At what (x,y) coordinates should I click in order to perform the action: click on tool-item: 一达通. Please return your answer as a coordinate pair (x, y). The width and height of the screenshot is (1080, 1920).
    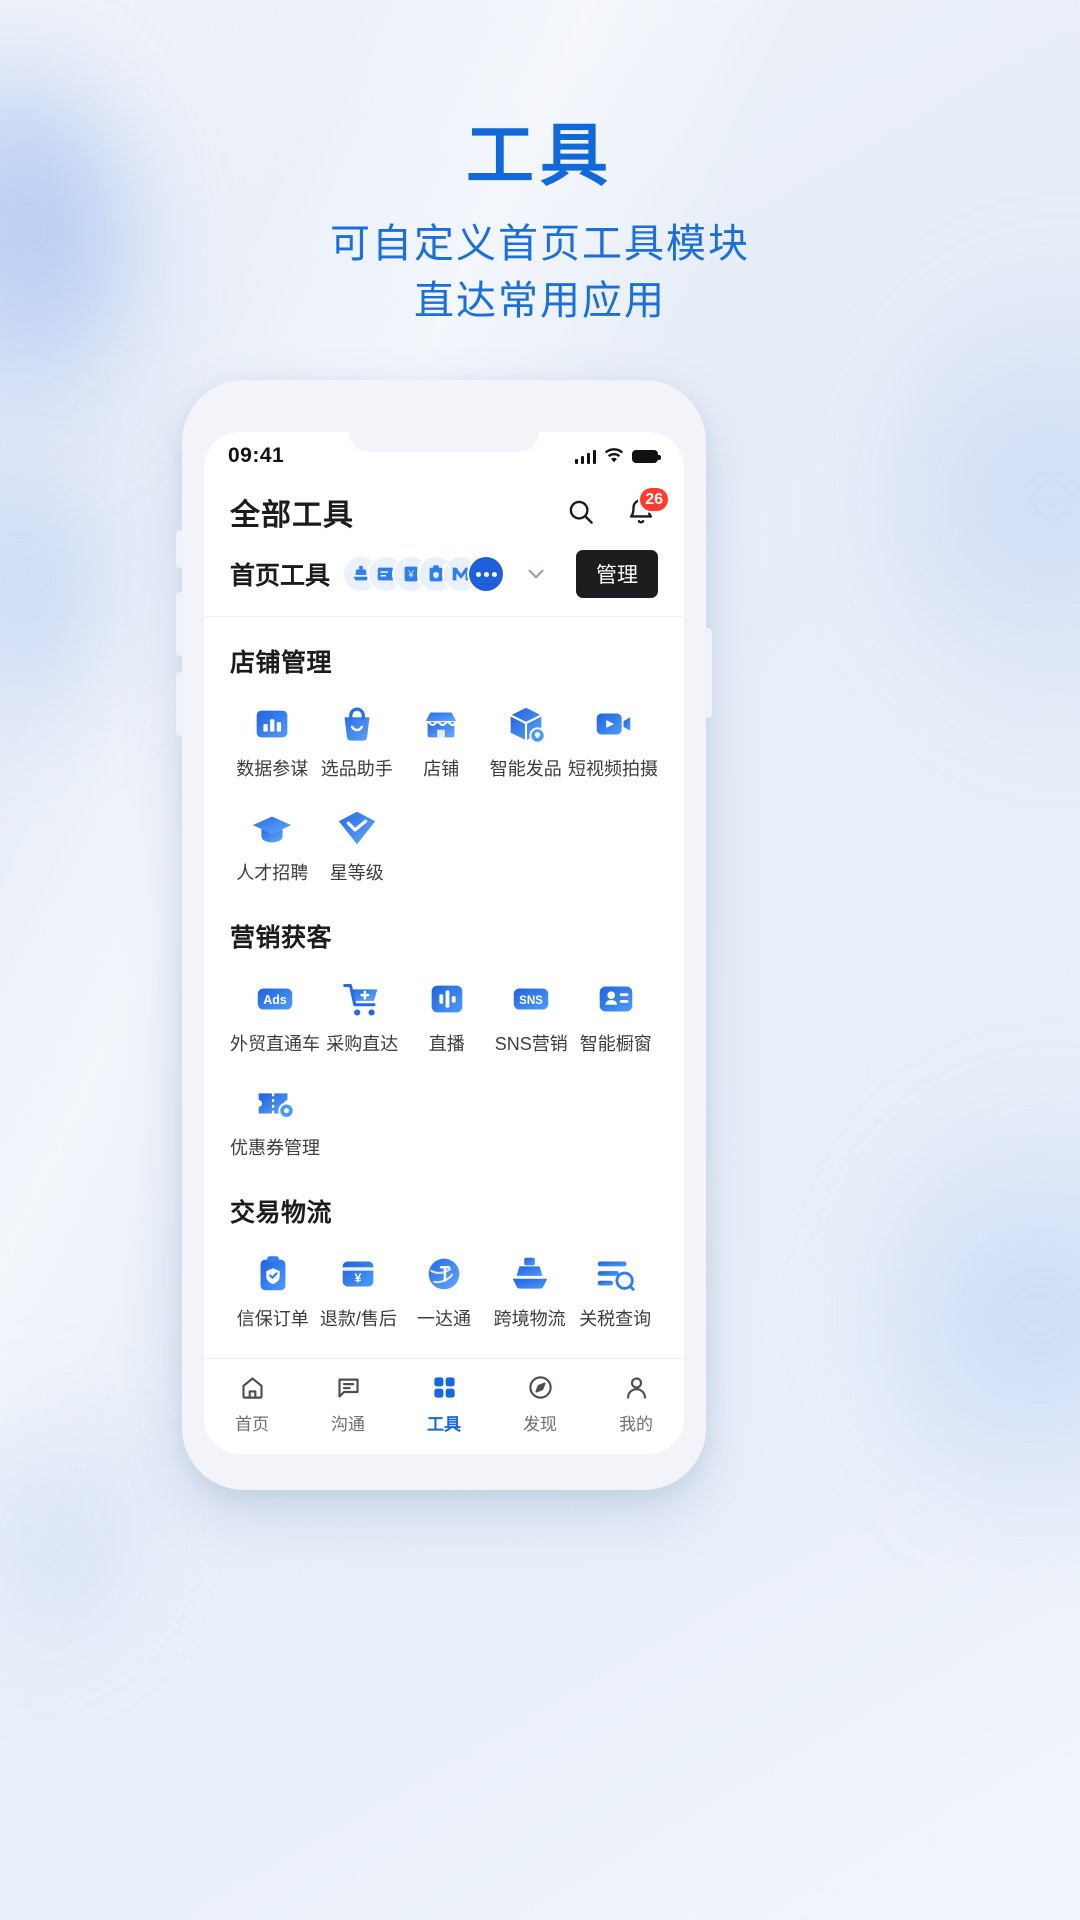
    Looking at the image, I should click on (444, 1290).